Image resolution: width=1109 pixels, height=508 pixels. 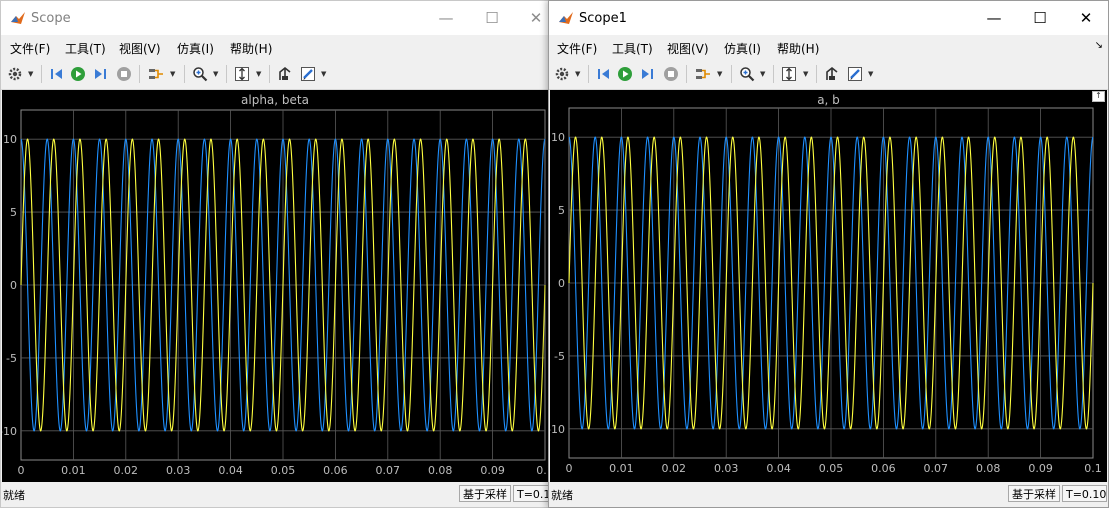 I want to click on menu-bar: 文件(F) 工具(T) 视图(V) 仿真(I) 帮助(H), so click(x=275, y=47).